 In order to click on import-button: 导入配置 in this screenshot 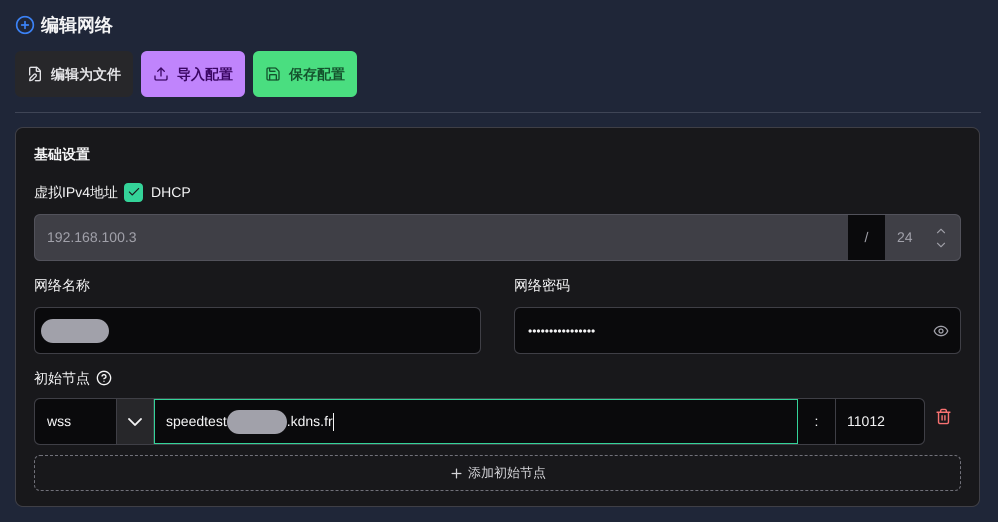, I will do `click(193, 74)`.